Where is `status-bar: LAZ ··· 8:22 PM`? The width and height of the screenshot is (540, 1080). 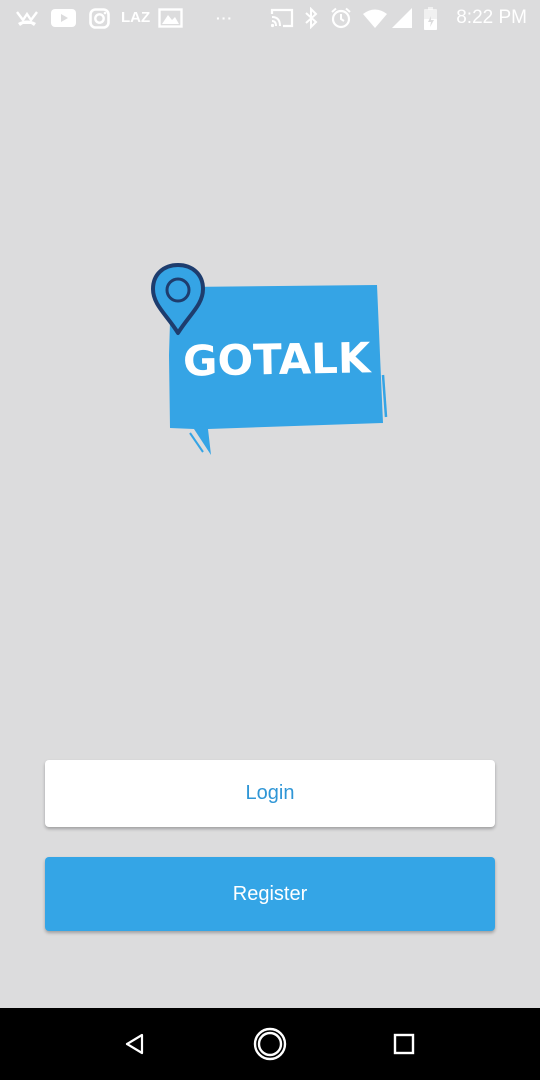 status-bar: LAZ ··· 8:22 PM is located at coordinates (270, 18).